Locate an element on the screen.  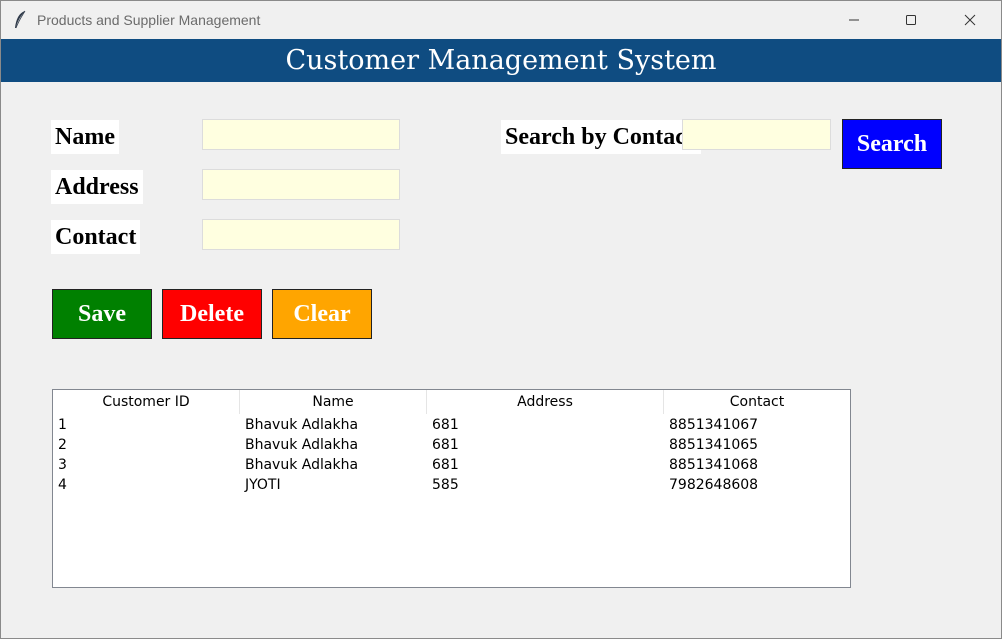
maximize-button is located at coordinates (911, 19).